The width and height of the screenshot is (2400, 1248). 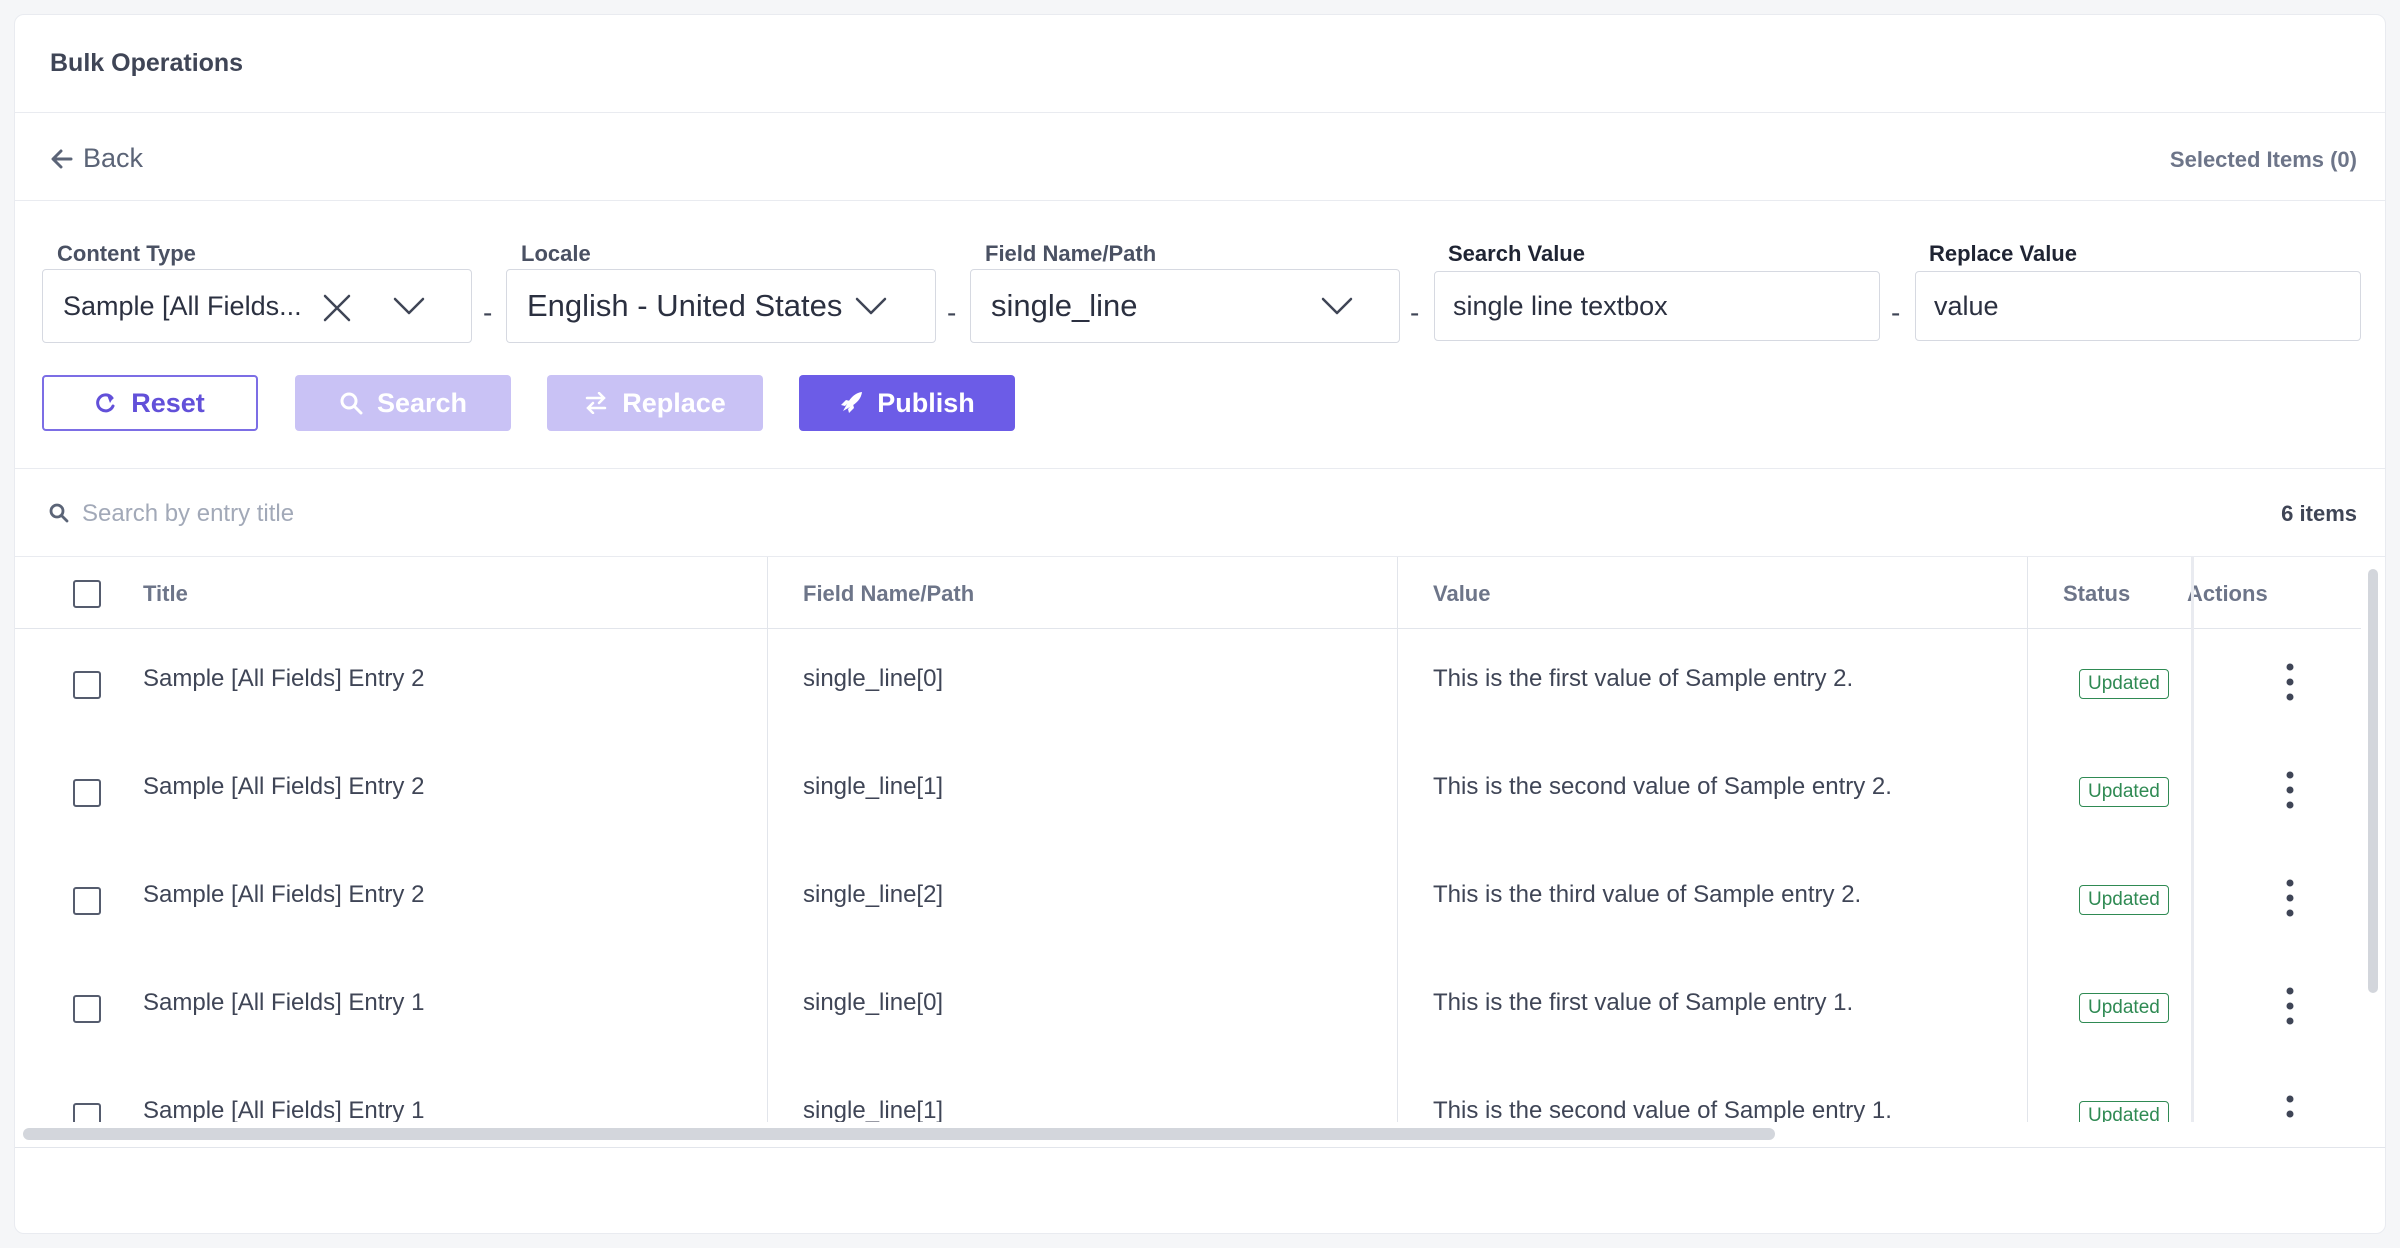 I want to click on search-value-label: Search Value, so click(x=1516, y=253).